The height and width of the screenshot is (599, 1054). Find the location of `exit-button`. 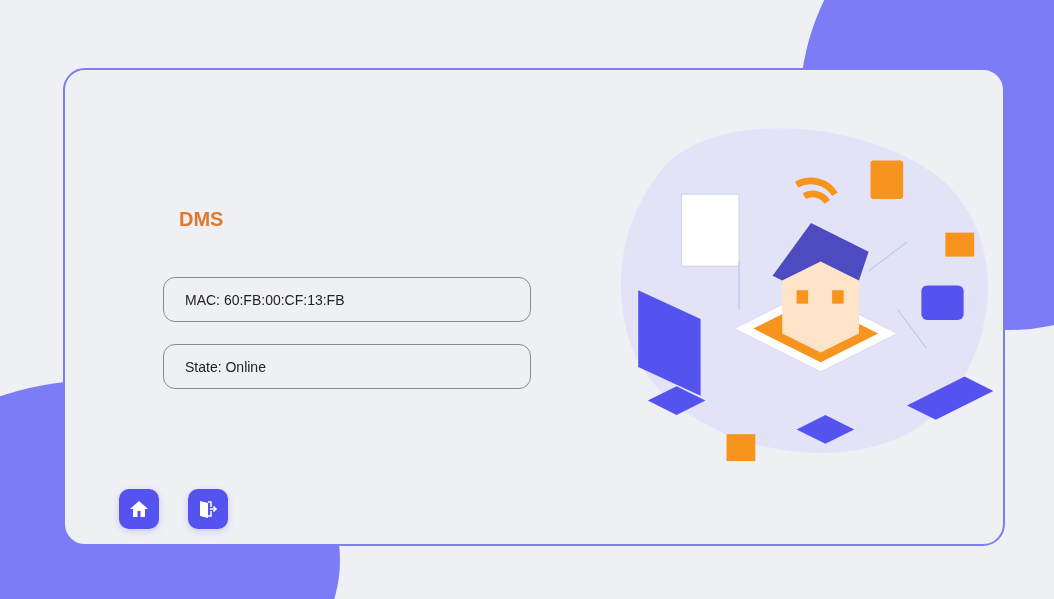

exit-button is located at coordinates (208, 509).